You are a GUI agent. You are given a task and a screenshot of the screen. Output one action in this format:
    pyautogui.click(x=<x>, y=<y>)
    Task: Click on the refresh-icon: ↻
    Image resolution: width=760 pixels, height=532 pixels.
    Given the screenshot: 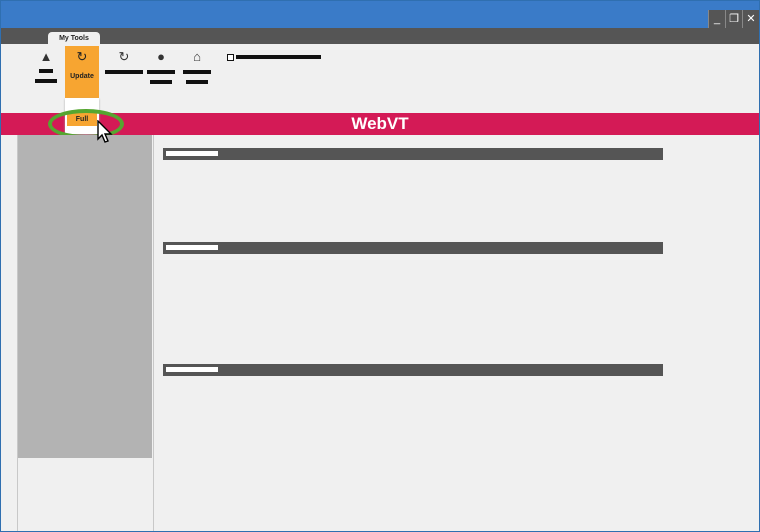 What is the action you would take?
    pyautogui.click(x=82, y=56)
    